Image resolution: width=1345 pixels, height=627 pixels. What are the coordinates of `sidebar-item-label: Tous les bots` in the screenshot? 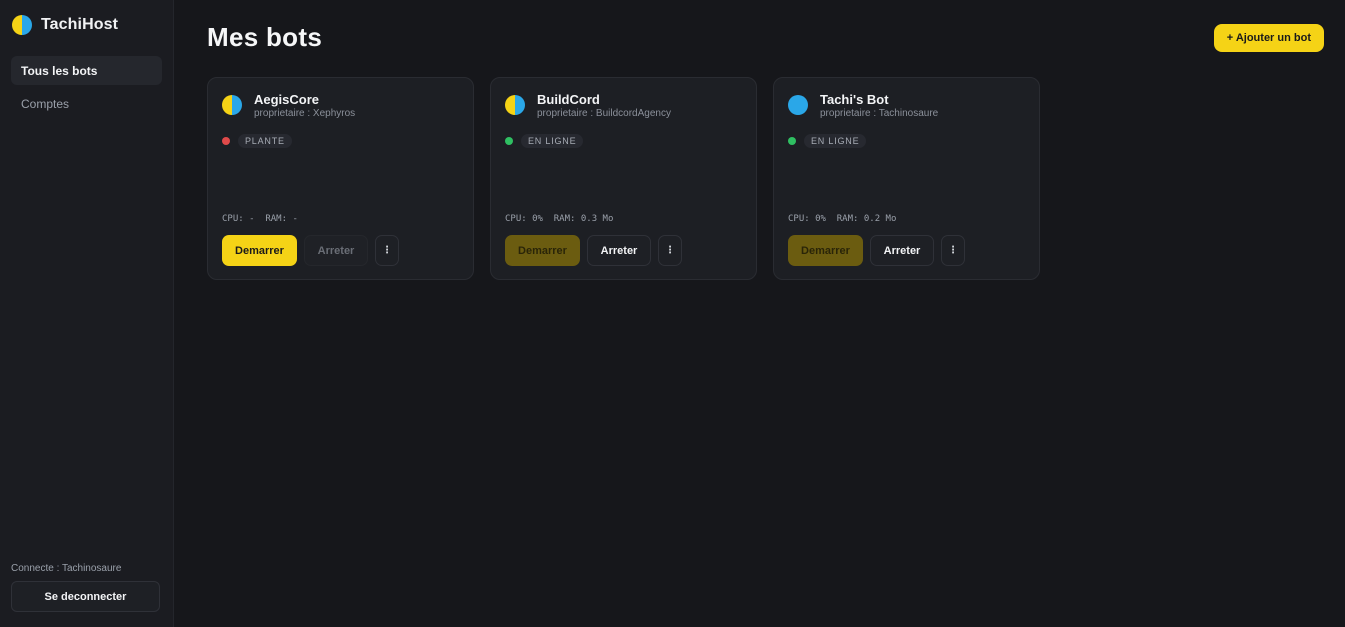 It's located at (59, 70).